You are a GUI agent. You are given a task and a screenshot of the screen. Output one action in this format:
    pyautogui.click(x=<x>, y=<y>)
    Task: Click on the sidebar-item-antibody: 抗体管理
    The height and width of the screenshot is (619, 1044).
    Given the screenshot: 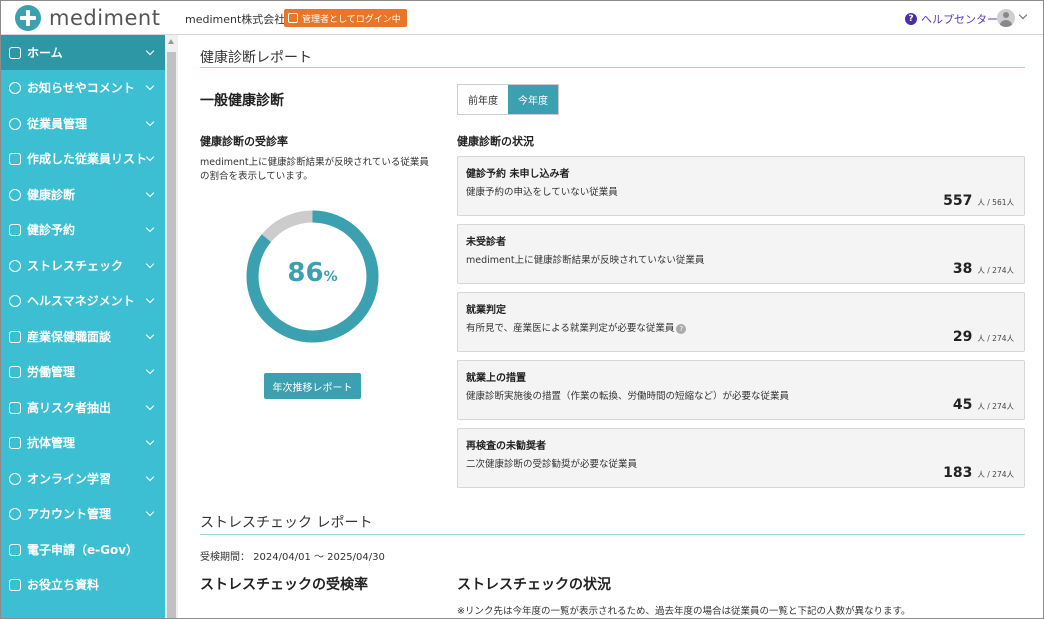 What is the action you would take?
    pyautogui.click(x=83, y=442)
    